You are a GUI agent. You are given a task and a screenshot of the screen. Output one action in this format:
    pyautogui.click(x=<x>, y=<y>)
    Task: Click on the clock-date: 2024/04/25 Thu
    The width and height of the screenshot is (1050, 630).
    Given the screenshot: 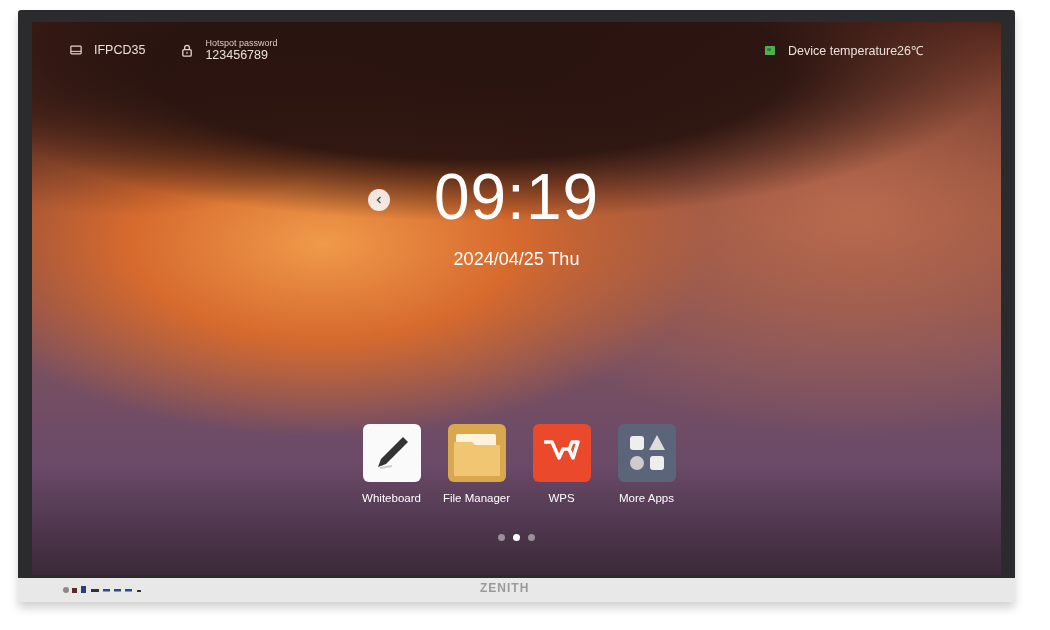 What is the action you would take?
    pyautogui.click(x=516, y=259)
    